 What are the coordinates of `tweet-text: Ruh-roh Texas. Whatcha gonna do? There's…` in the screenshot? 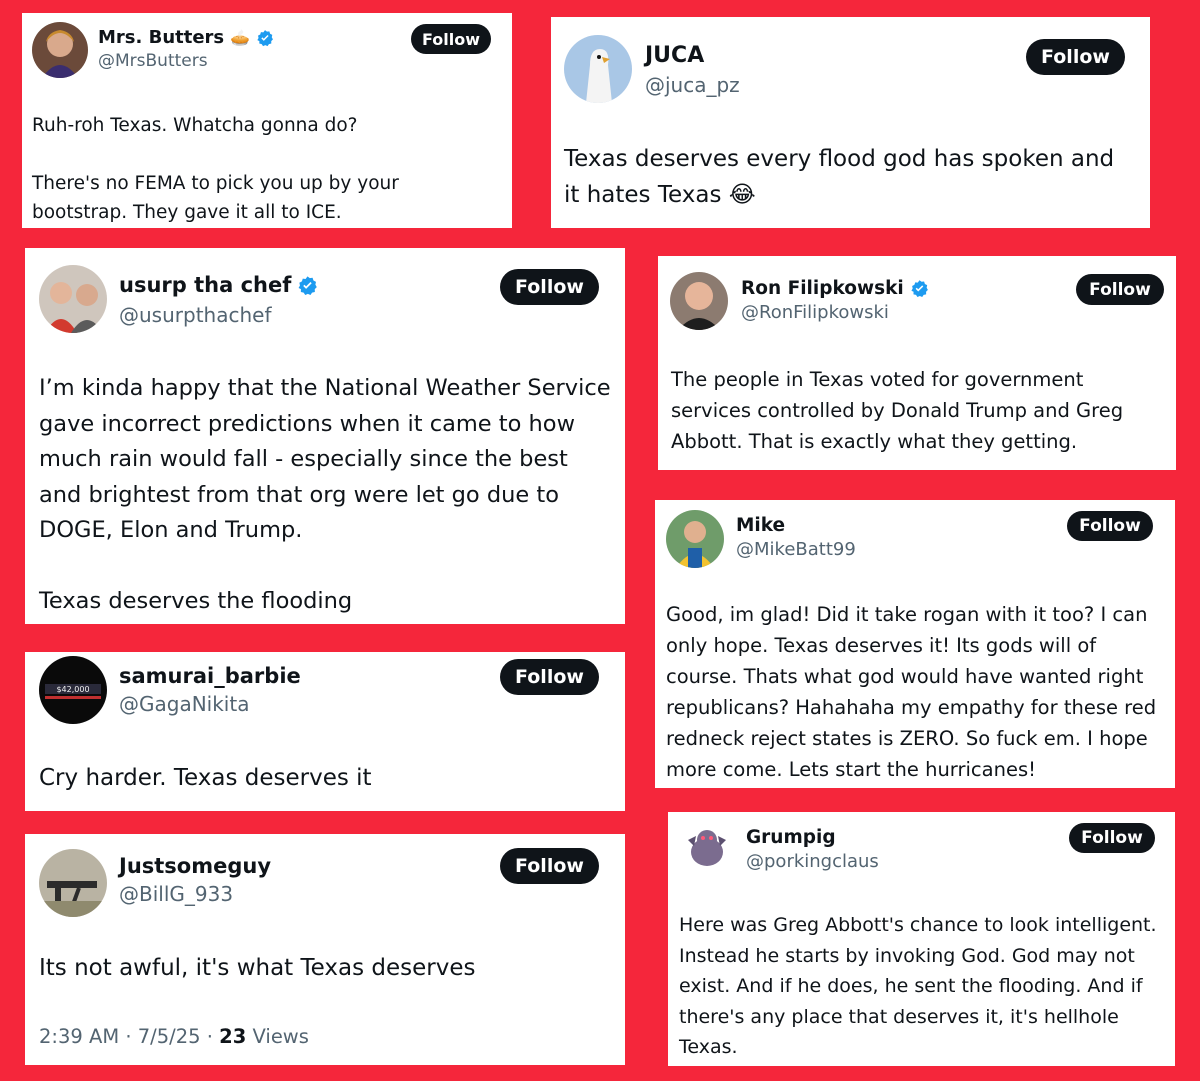 It's located at (215, 169).